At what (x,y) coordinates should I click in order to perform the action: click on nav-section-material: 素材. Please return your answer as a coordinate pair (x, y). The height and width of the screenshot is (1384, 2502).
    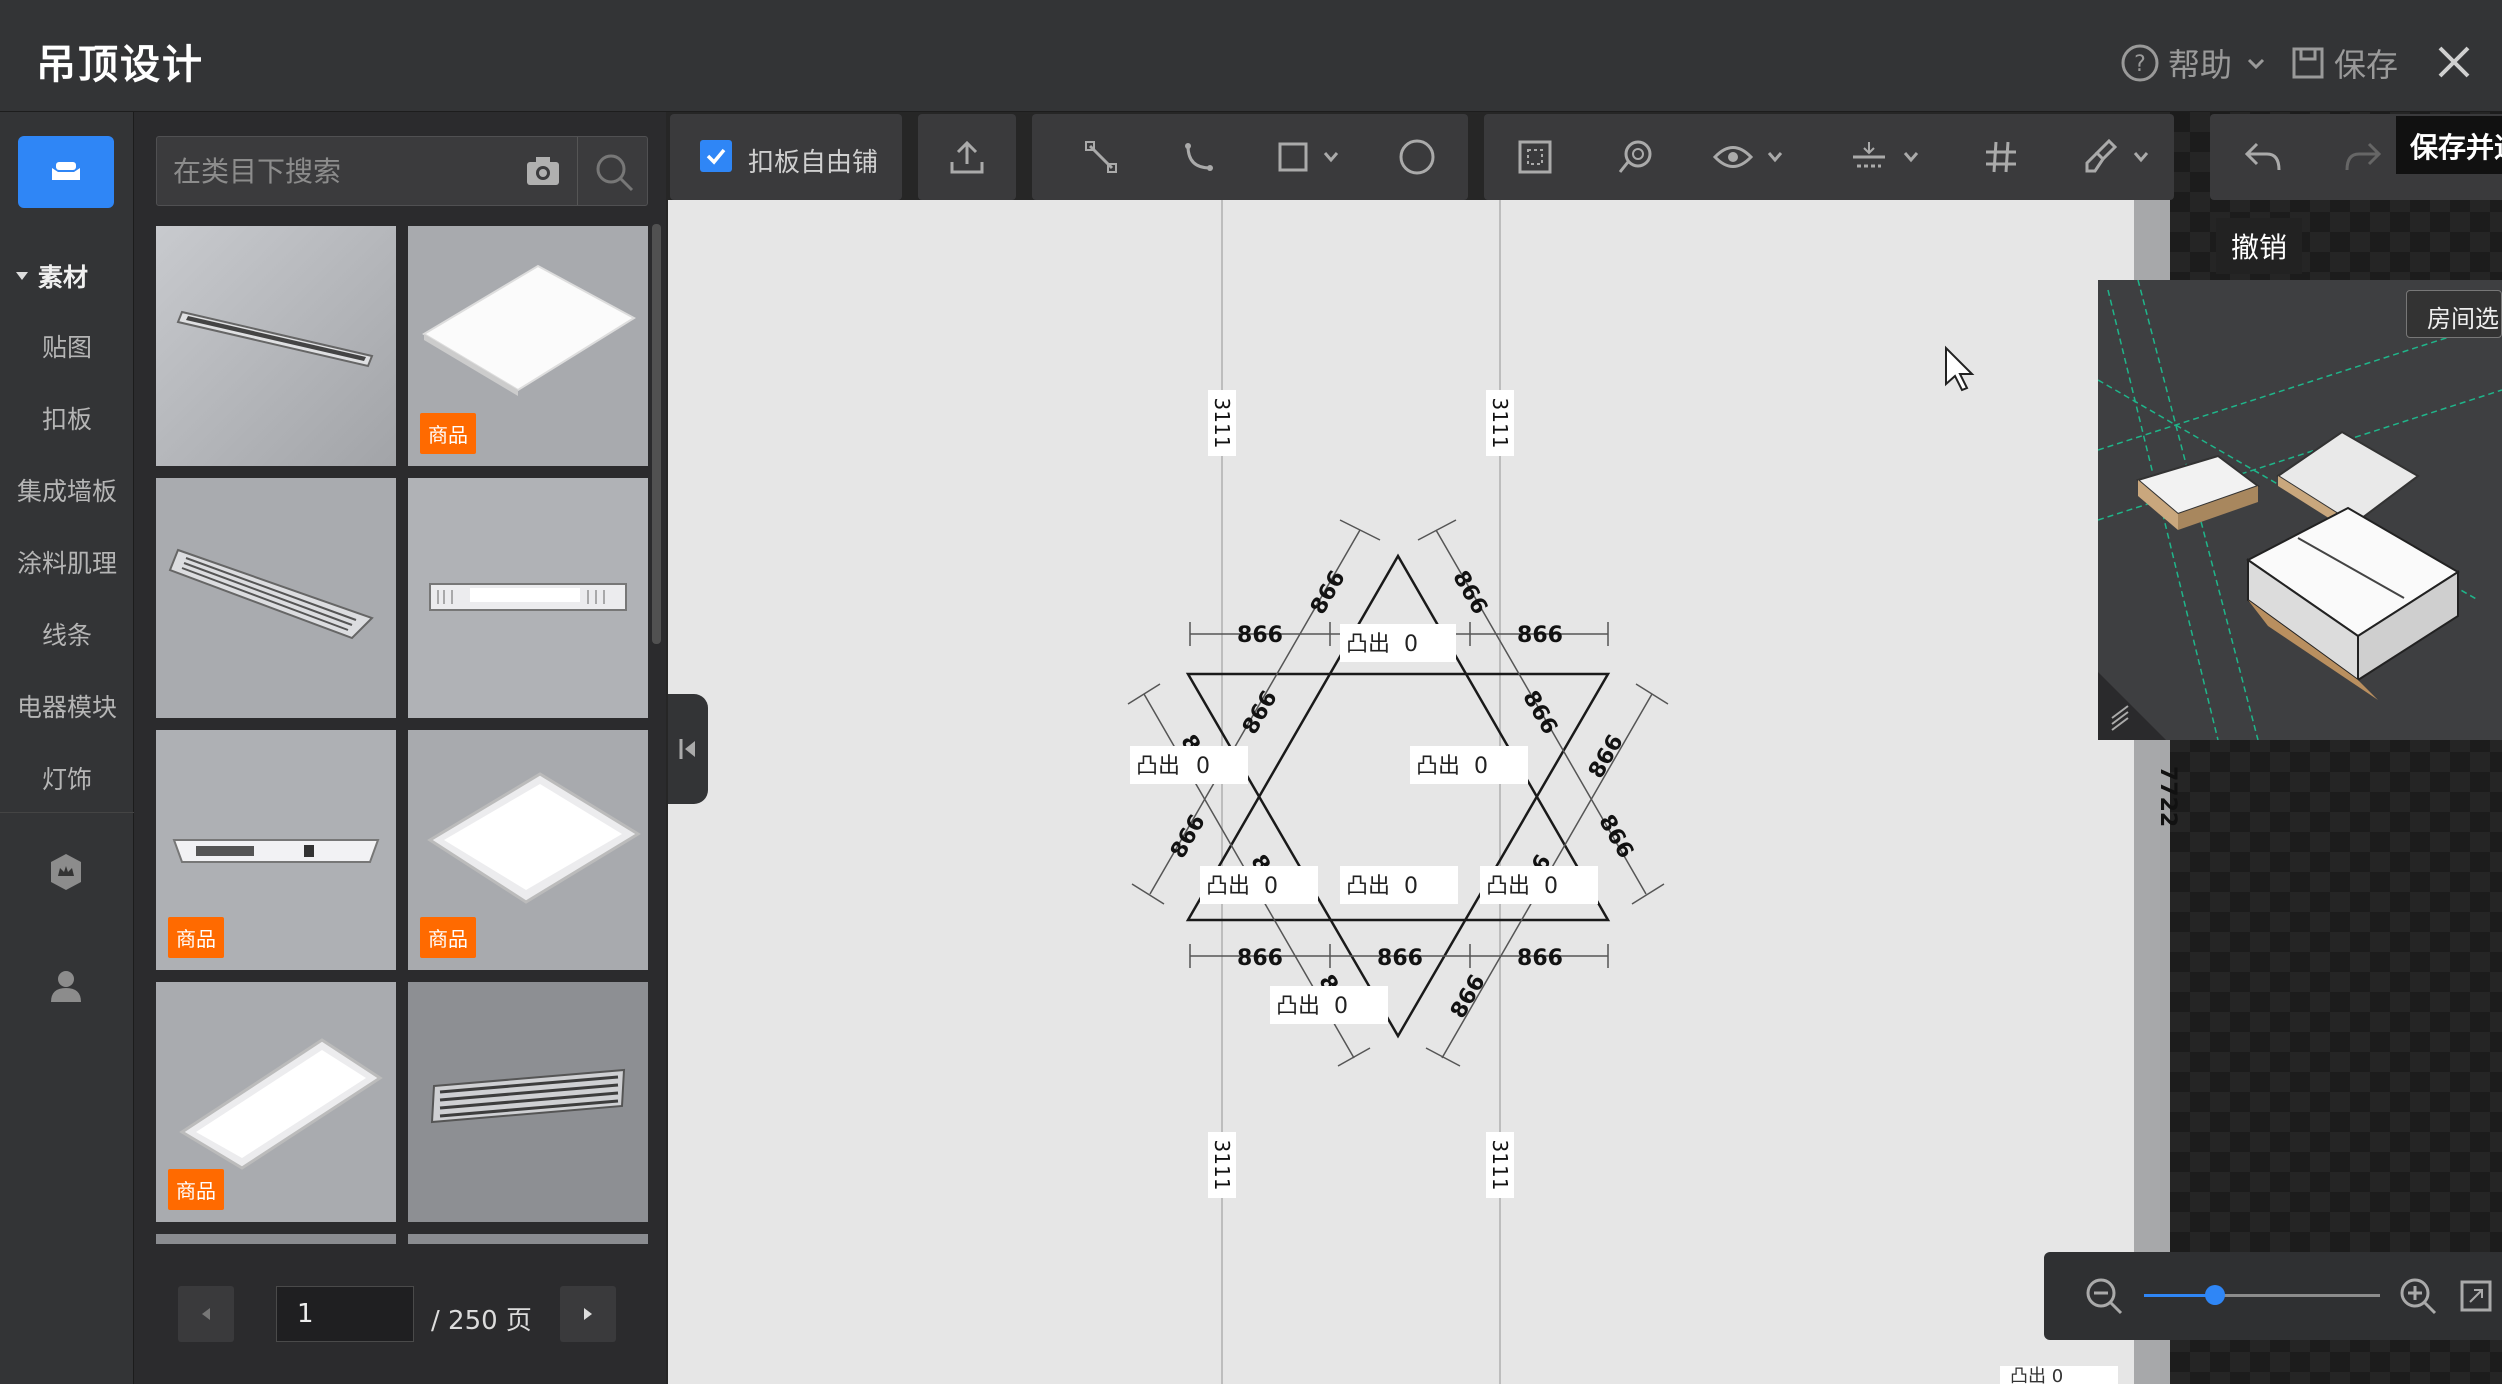
    Looking at the image, I should click on (51, 276).